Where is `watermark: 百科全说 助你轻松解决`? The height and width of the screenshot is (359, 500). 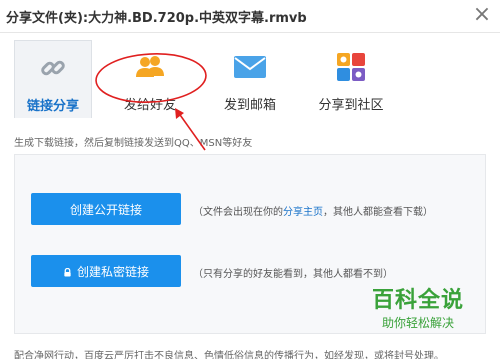
watermark: 百科全说 助你轻松解决 is located at coordinates (418, 310).